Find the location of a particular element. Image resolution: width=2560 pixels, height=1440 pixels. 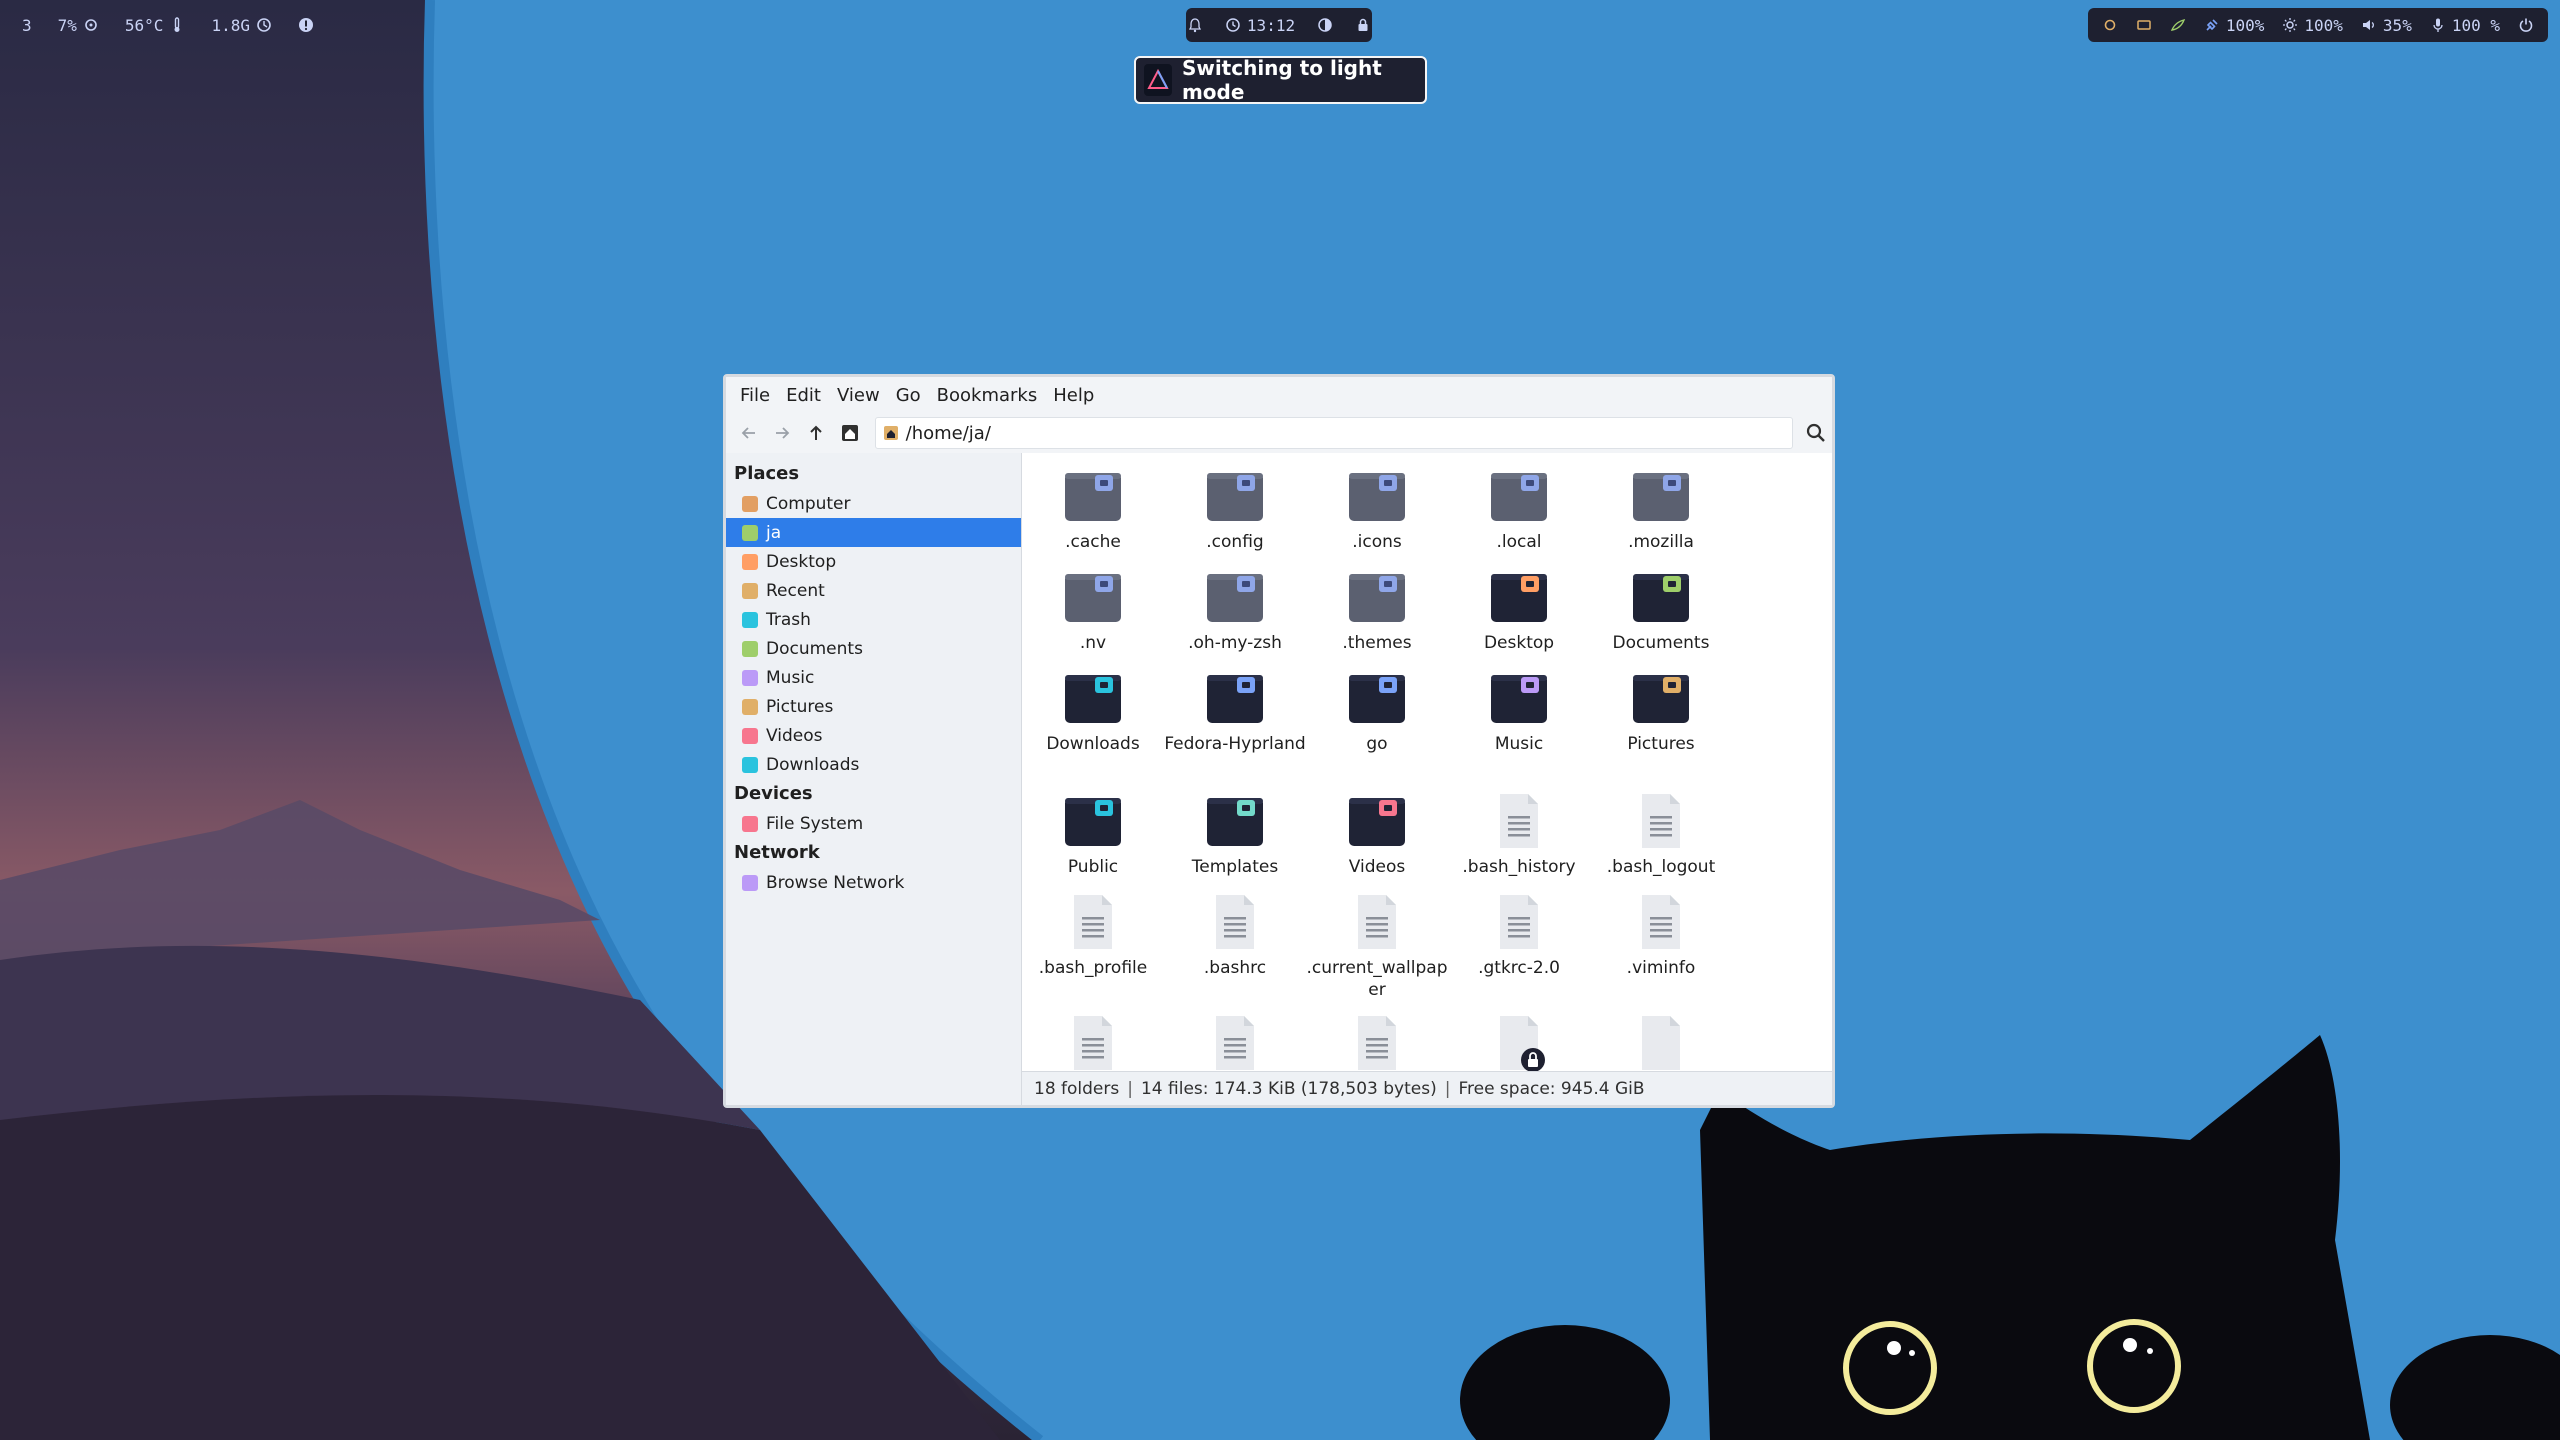

sidebar-item-ja: ja is located at coordinates (873, 532).